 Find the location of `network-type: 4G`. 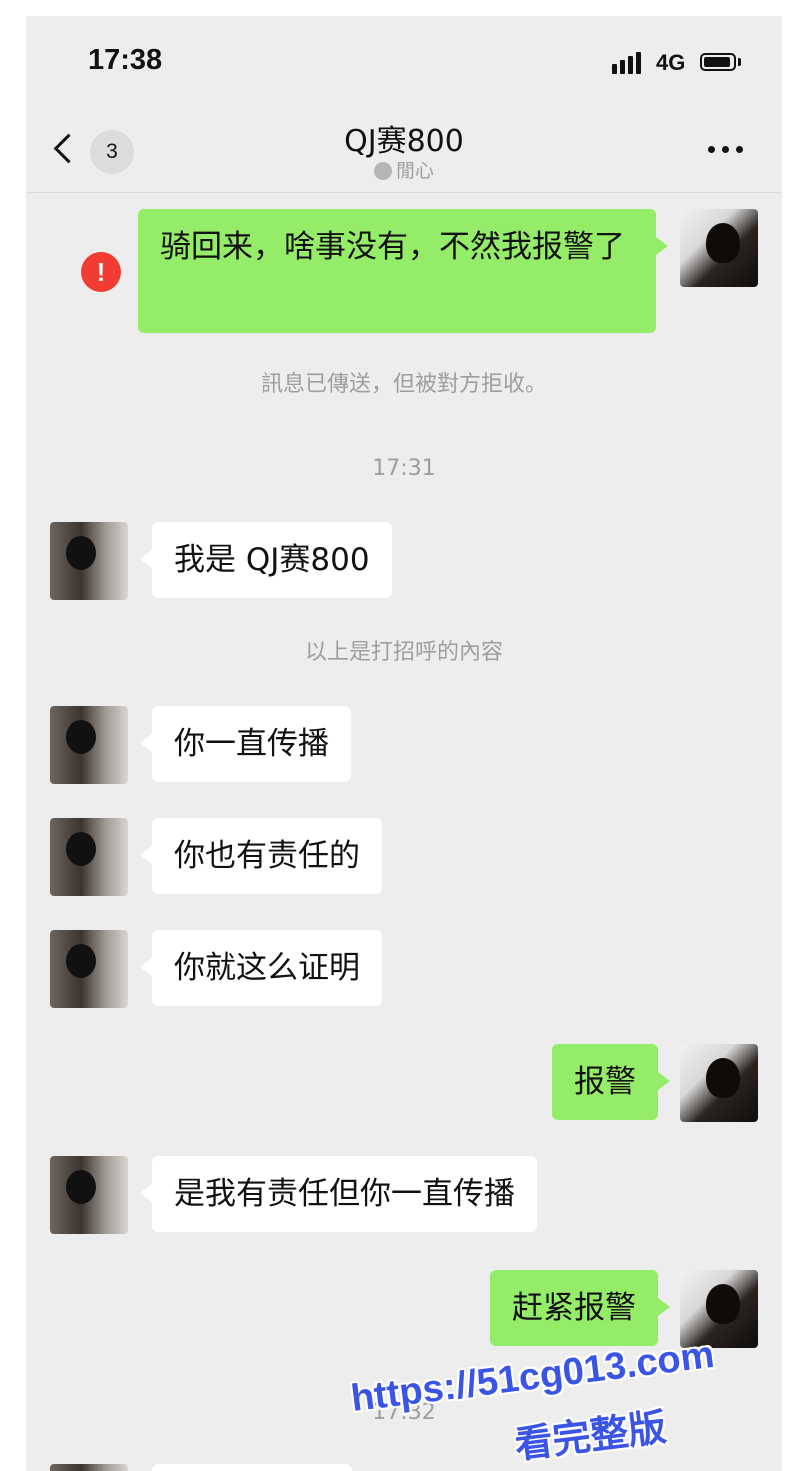

network-type: 4G is located at coordinates (671, 62).